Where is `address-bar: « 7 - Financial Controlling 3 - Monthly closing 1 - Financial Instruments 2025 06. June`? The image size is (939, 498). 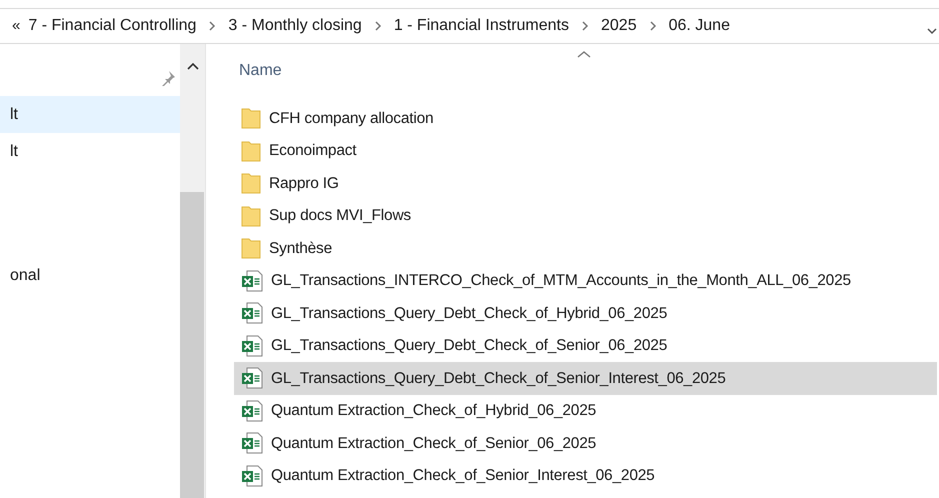
address-bar: « 7 - Financial Controlling 3 - Monthly closing 1 - Financial Instruments 2025 06. June is located at coordinates (469, 26).